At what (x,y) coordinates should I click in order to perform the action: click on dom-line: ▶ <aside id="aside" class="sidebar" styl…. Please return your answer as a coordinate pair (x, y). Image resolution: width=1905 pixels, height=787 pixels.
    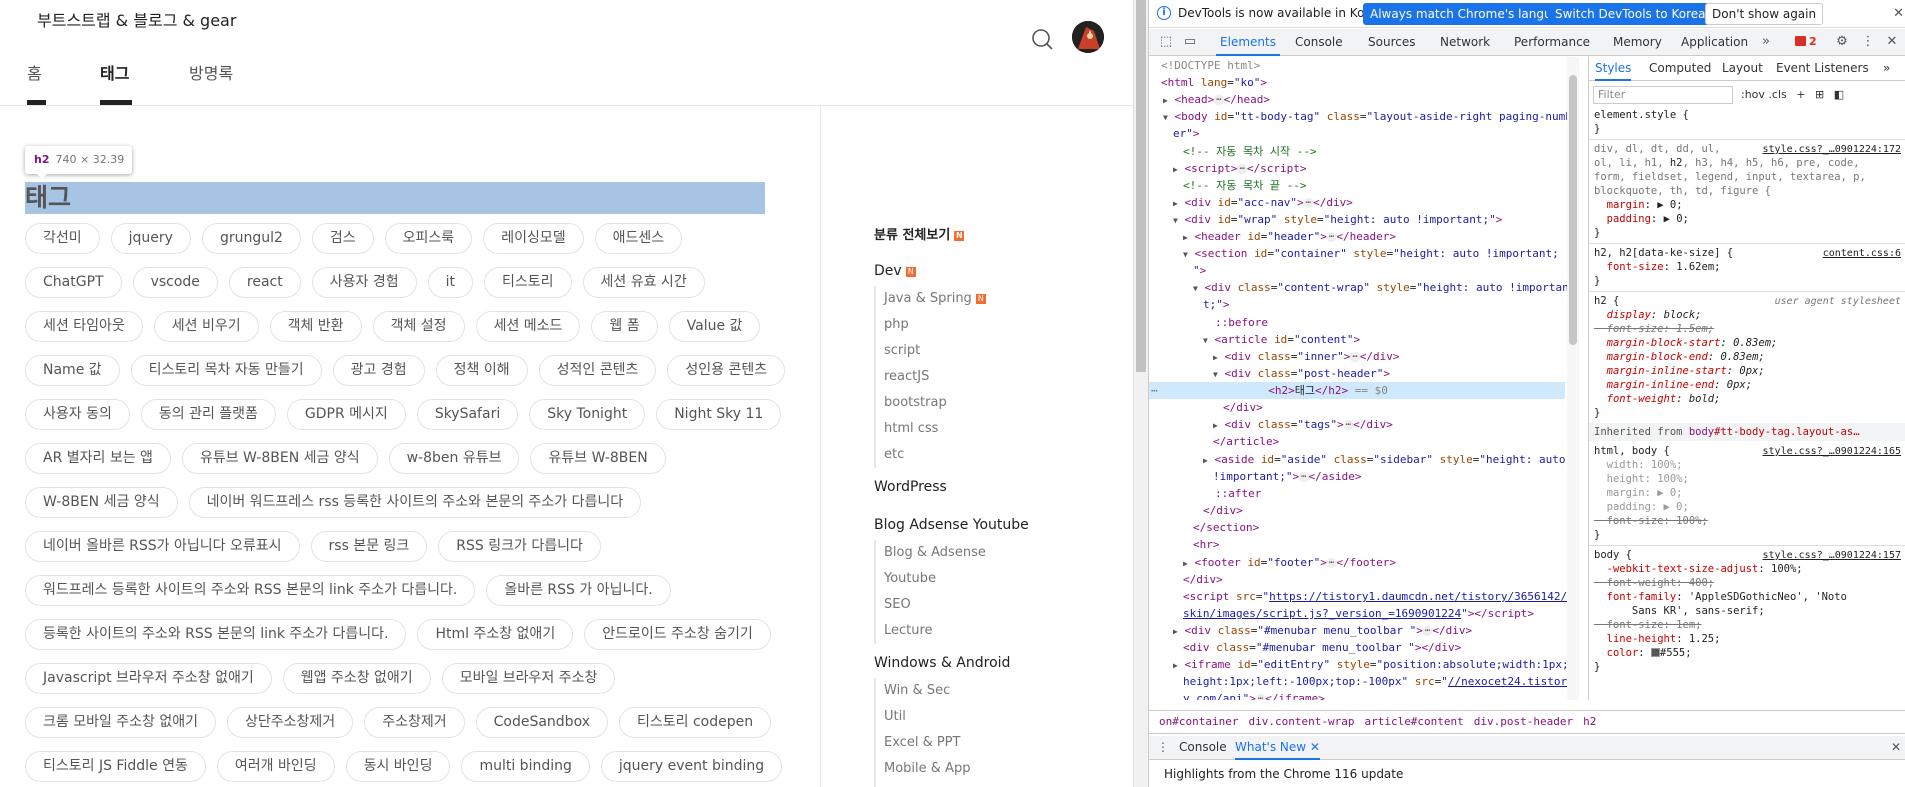
    Looking at the image, I should click on (1384, 459).